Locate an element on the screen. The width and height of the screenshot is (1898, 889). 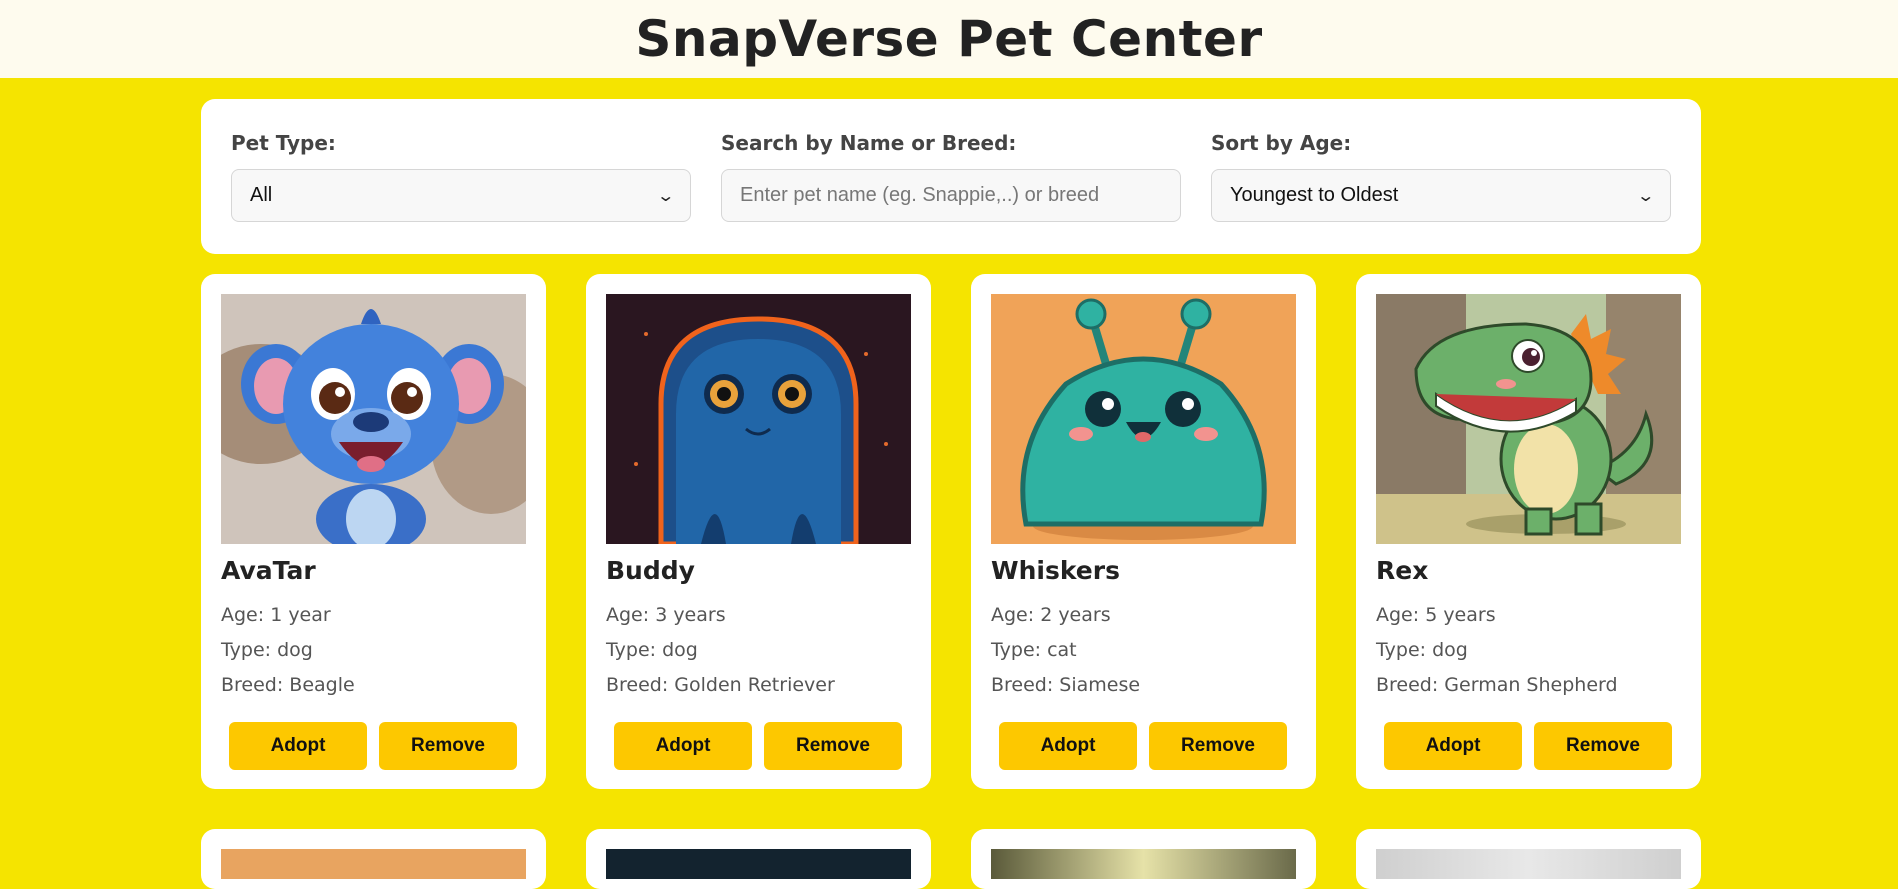
pet-name: Buddy is located at coordinates (650, 570).